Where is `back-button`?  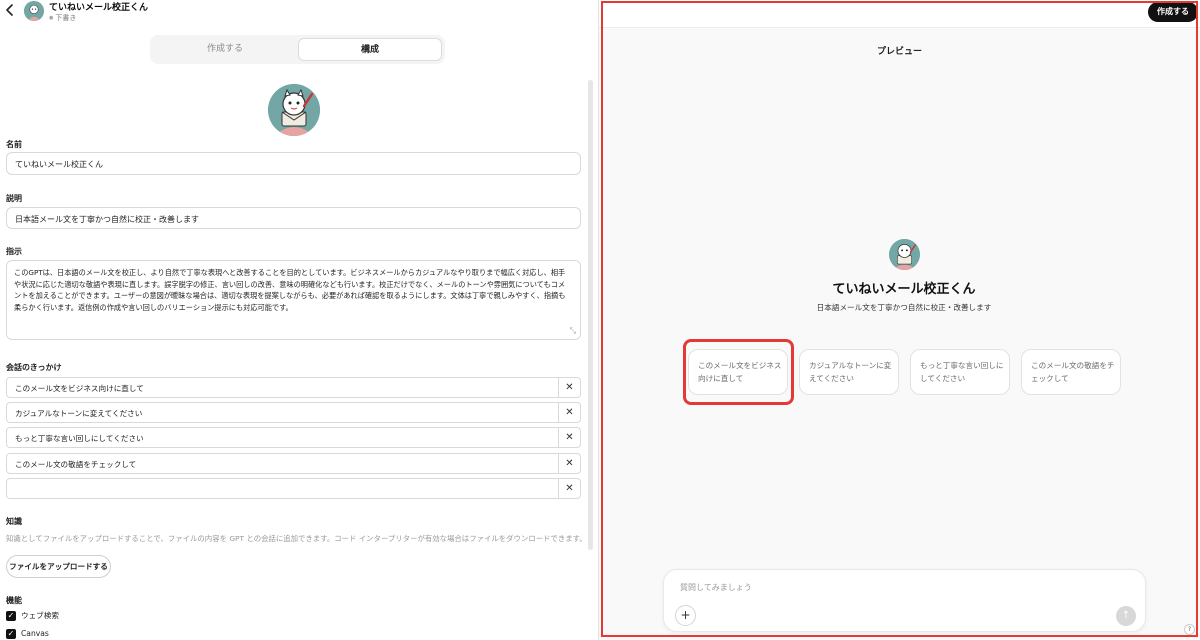
back-button is located at coordinates (12, 12).